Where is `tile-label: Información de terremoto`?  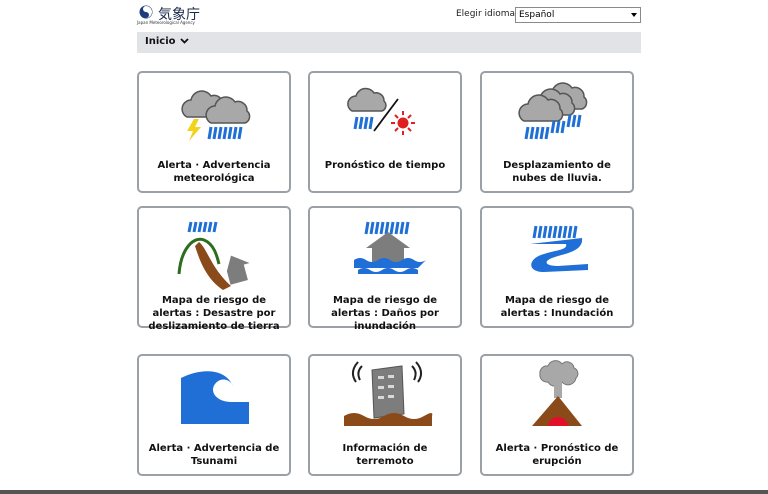 tile-label: Información de terremoto is located at coordinates (385, 455).